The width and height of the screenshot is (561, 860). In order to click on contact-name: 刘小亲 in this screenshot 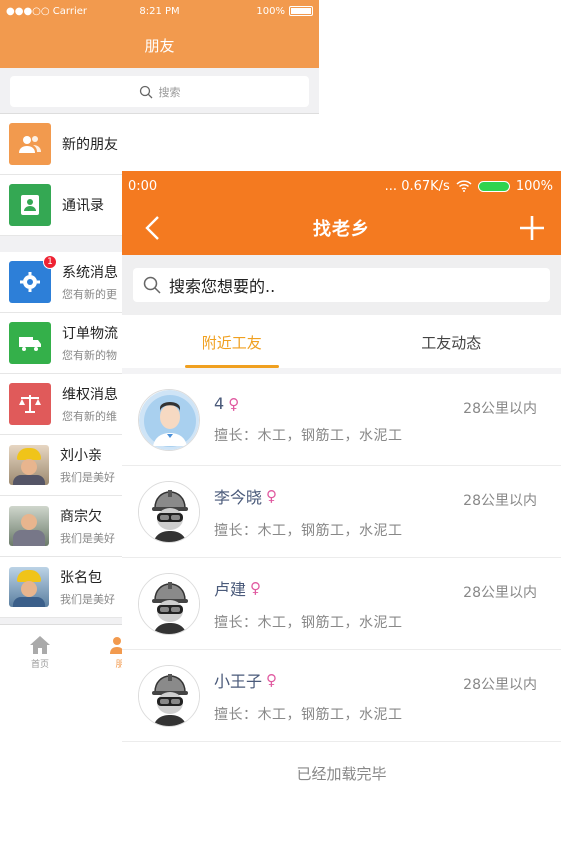, I will do `click(81, 456)`.